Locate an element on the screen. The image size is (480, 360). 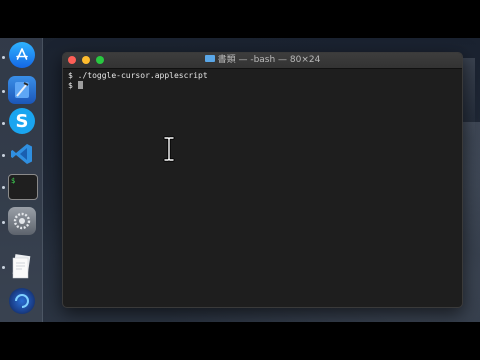
mail-icon is located at coordinates (22, 301).